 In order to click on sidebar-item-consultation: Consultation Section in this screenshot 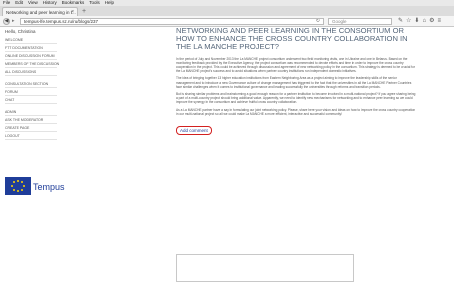, I will do `click(31, 84)`.